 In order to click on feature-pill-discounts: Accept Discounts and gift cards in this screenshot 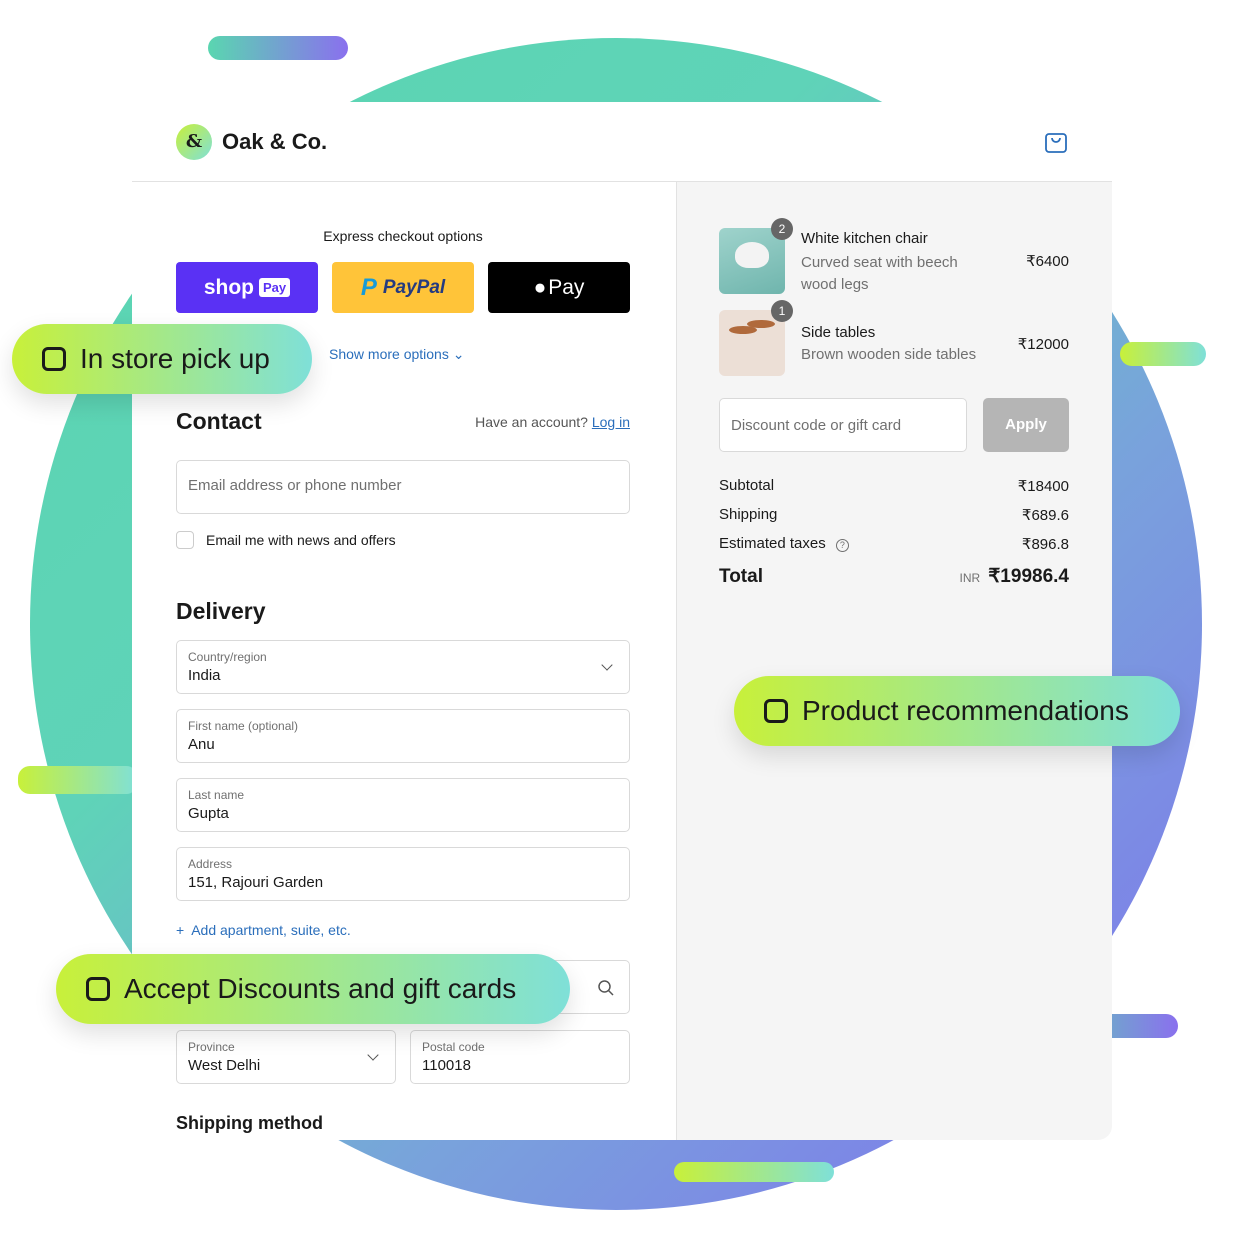, I will do `click(313, 989)`.